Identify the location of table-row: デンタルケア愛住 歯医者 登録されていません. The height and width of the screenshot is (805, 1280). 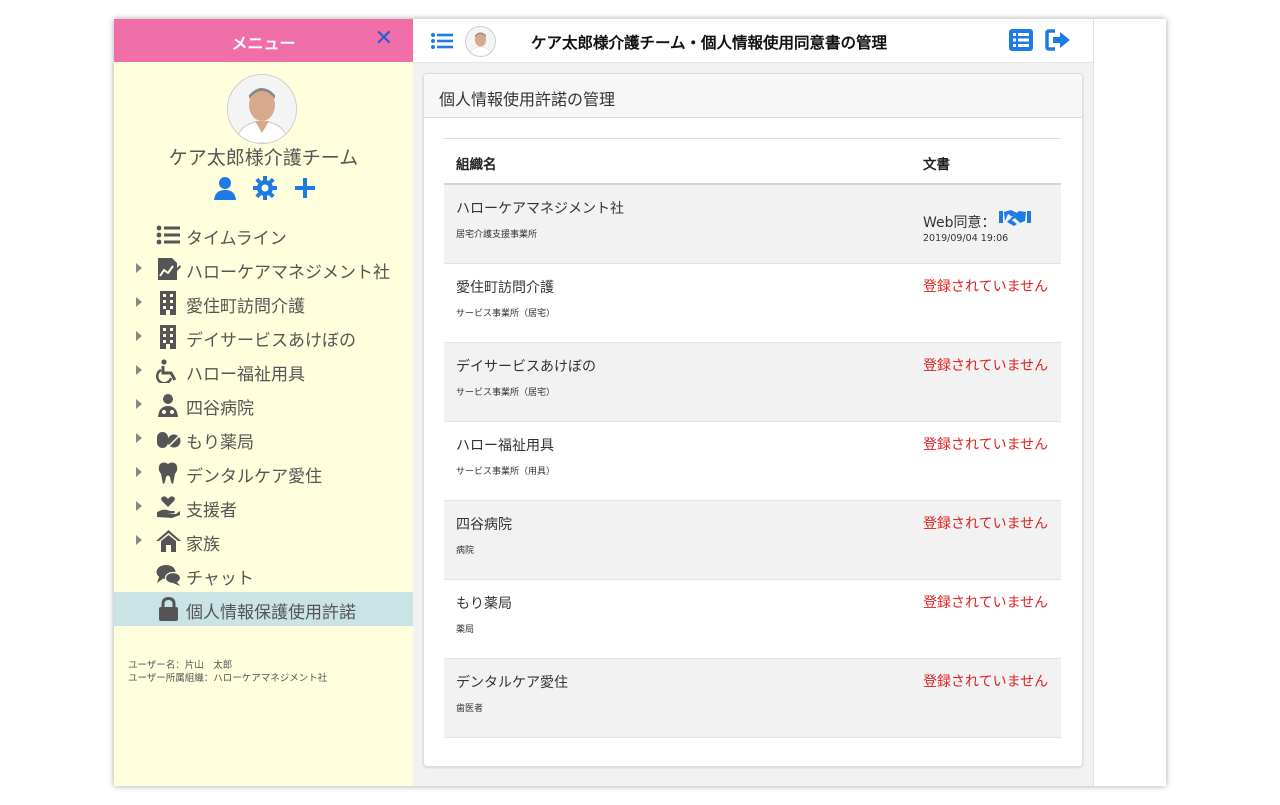
(752, 698).